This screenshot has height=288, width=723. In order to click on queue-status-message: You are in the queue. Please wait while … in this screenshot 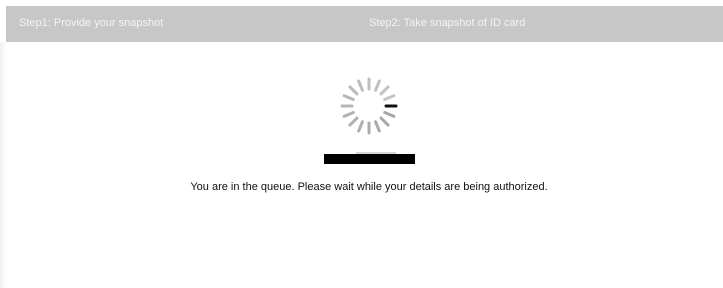, I will do `click(369, 187)`.